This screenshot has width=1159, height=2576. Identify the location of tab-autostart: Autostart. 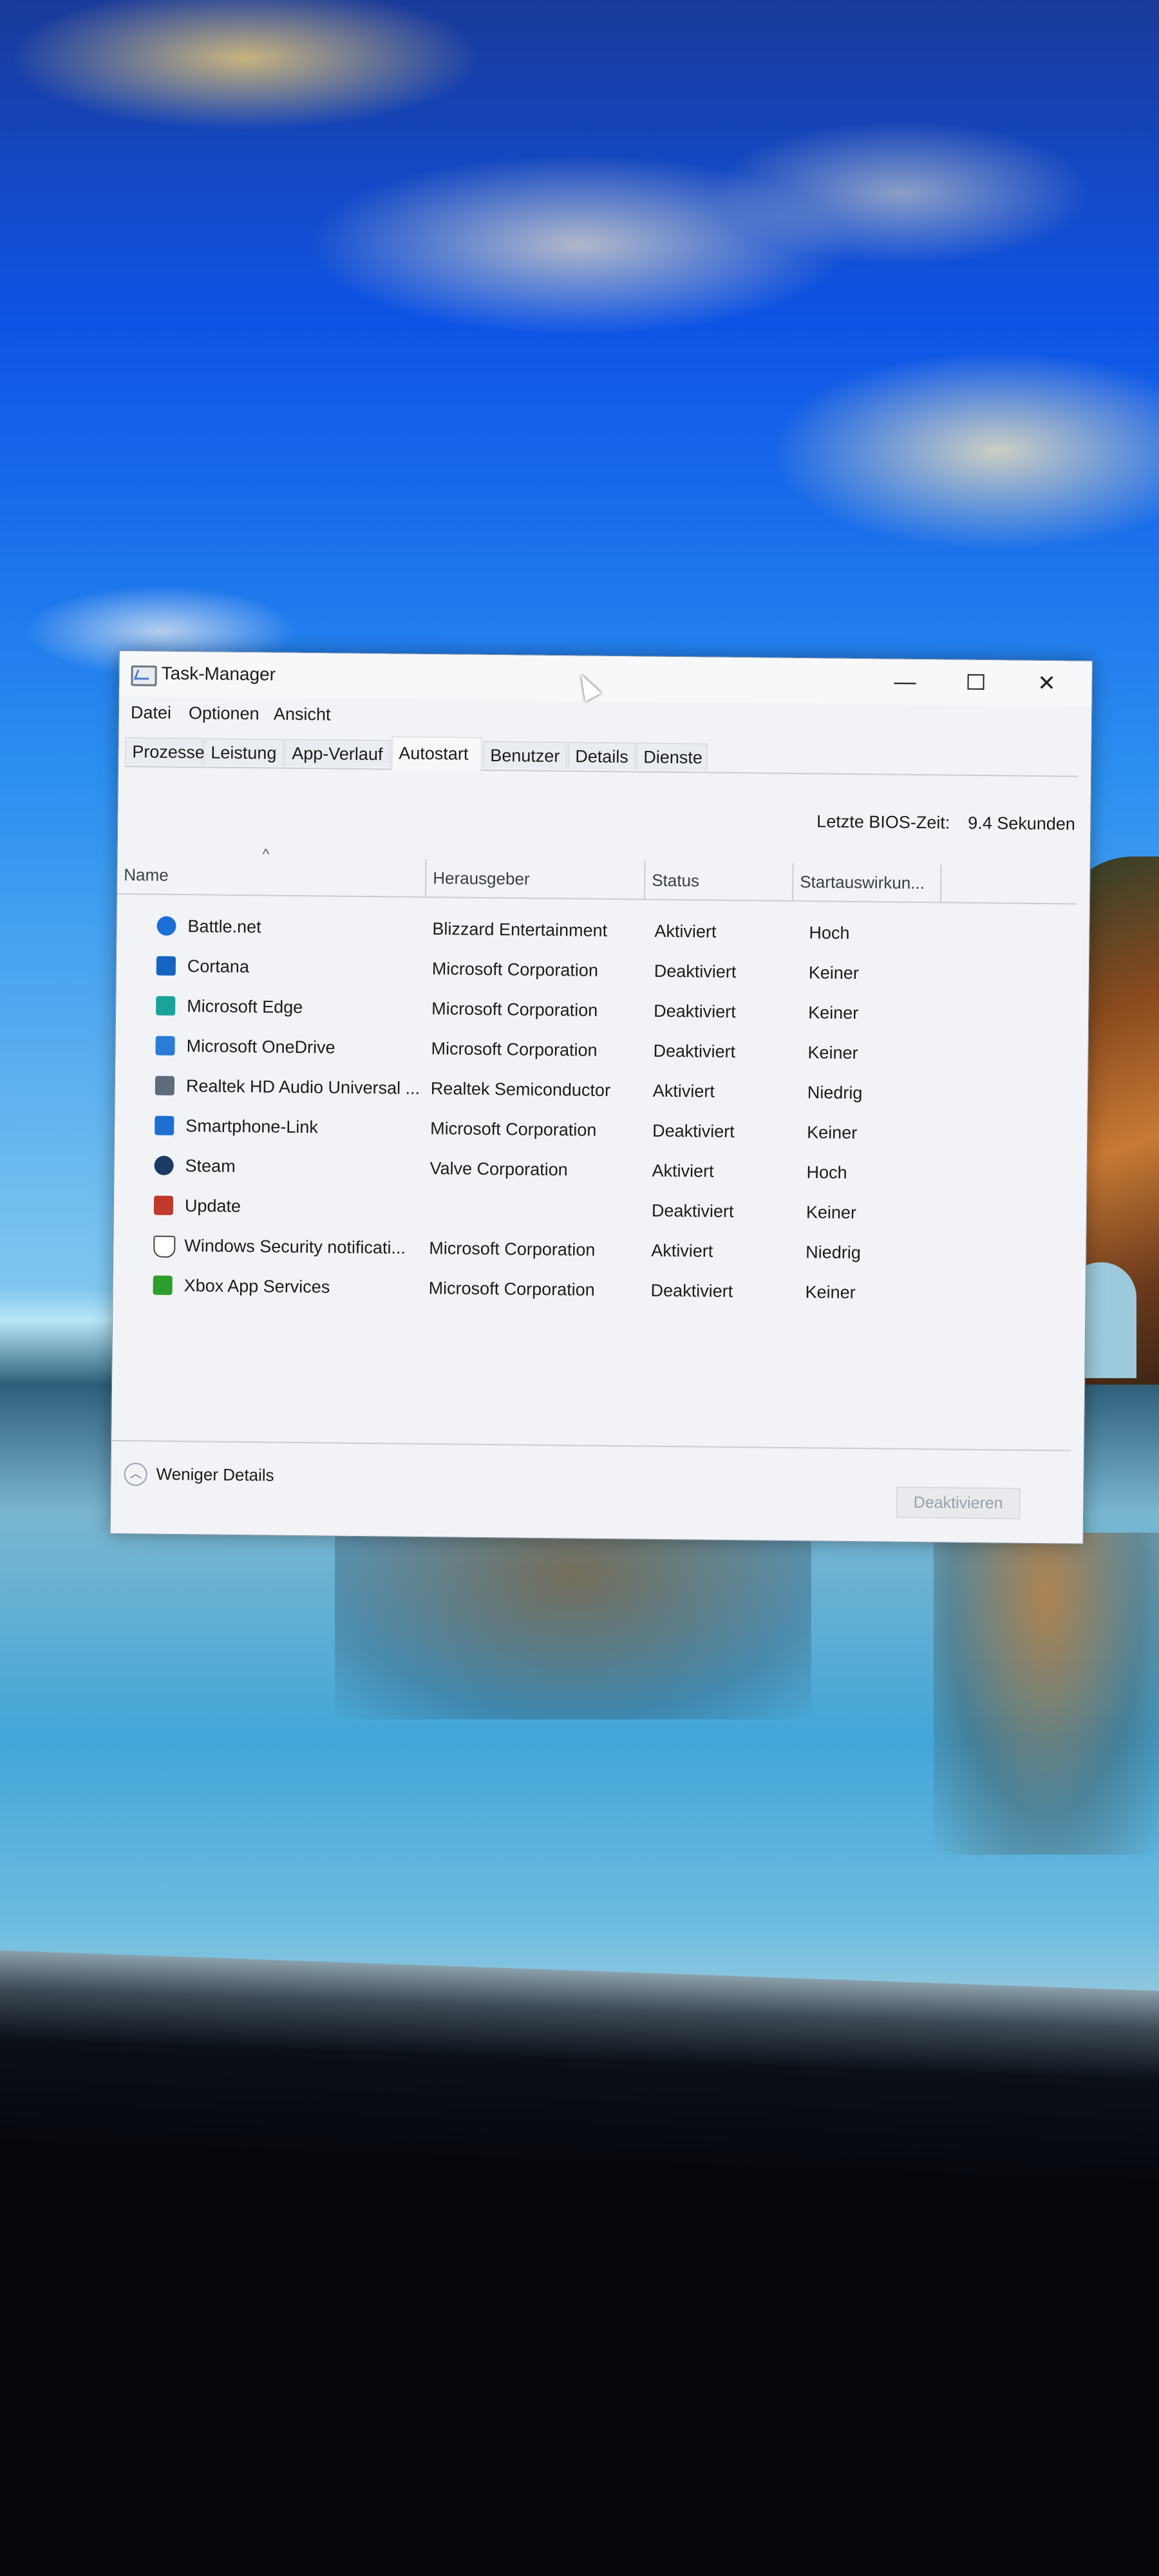
(436, 753).